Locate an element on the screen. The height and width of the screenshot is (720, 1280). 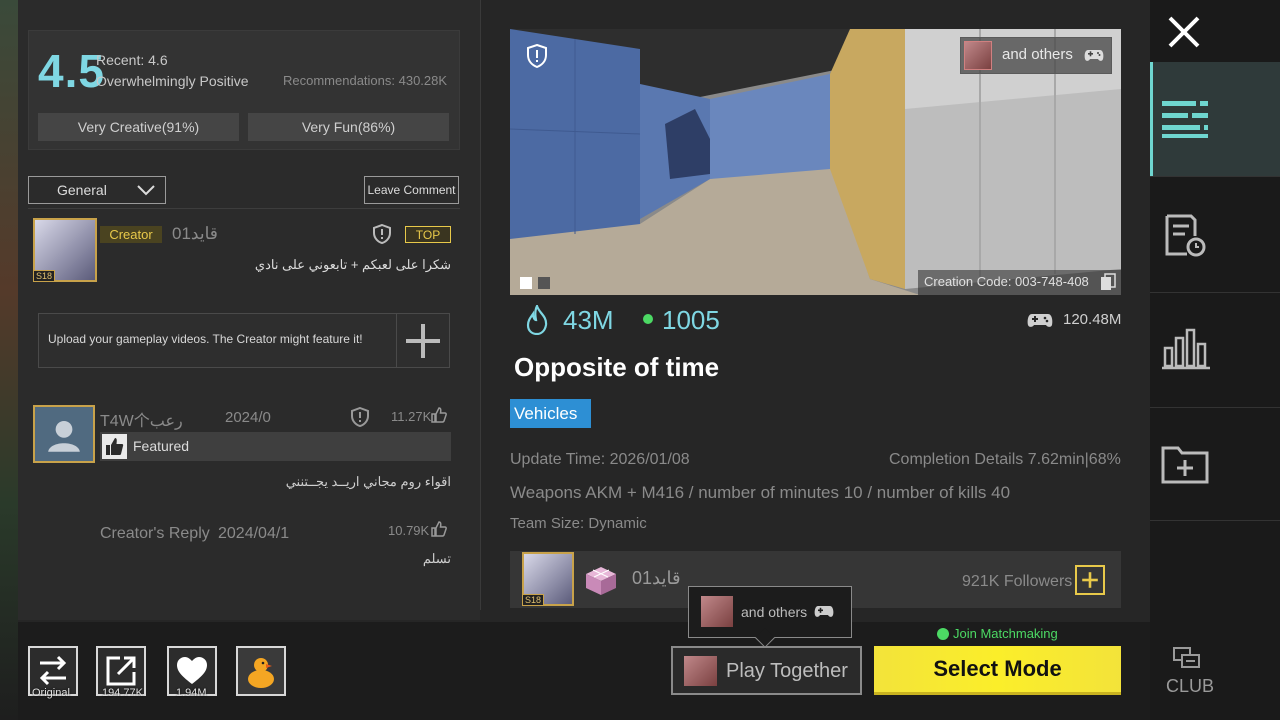
creator-name: قايد01 is located at coordinates (656, 578).